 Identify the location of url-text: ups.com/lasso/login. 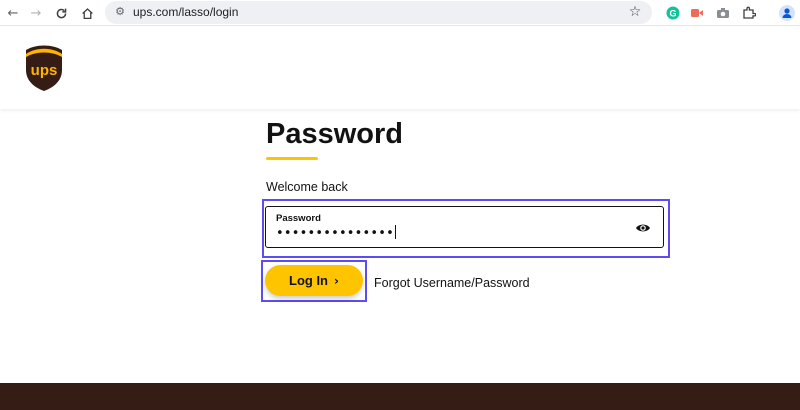
(186, 12).